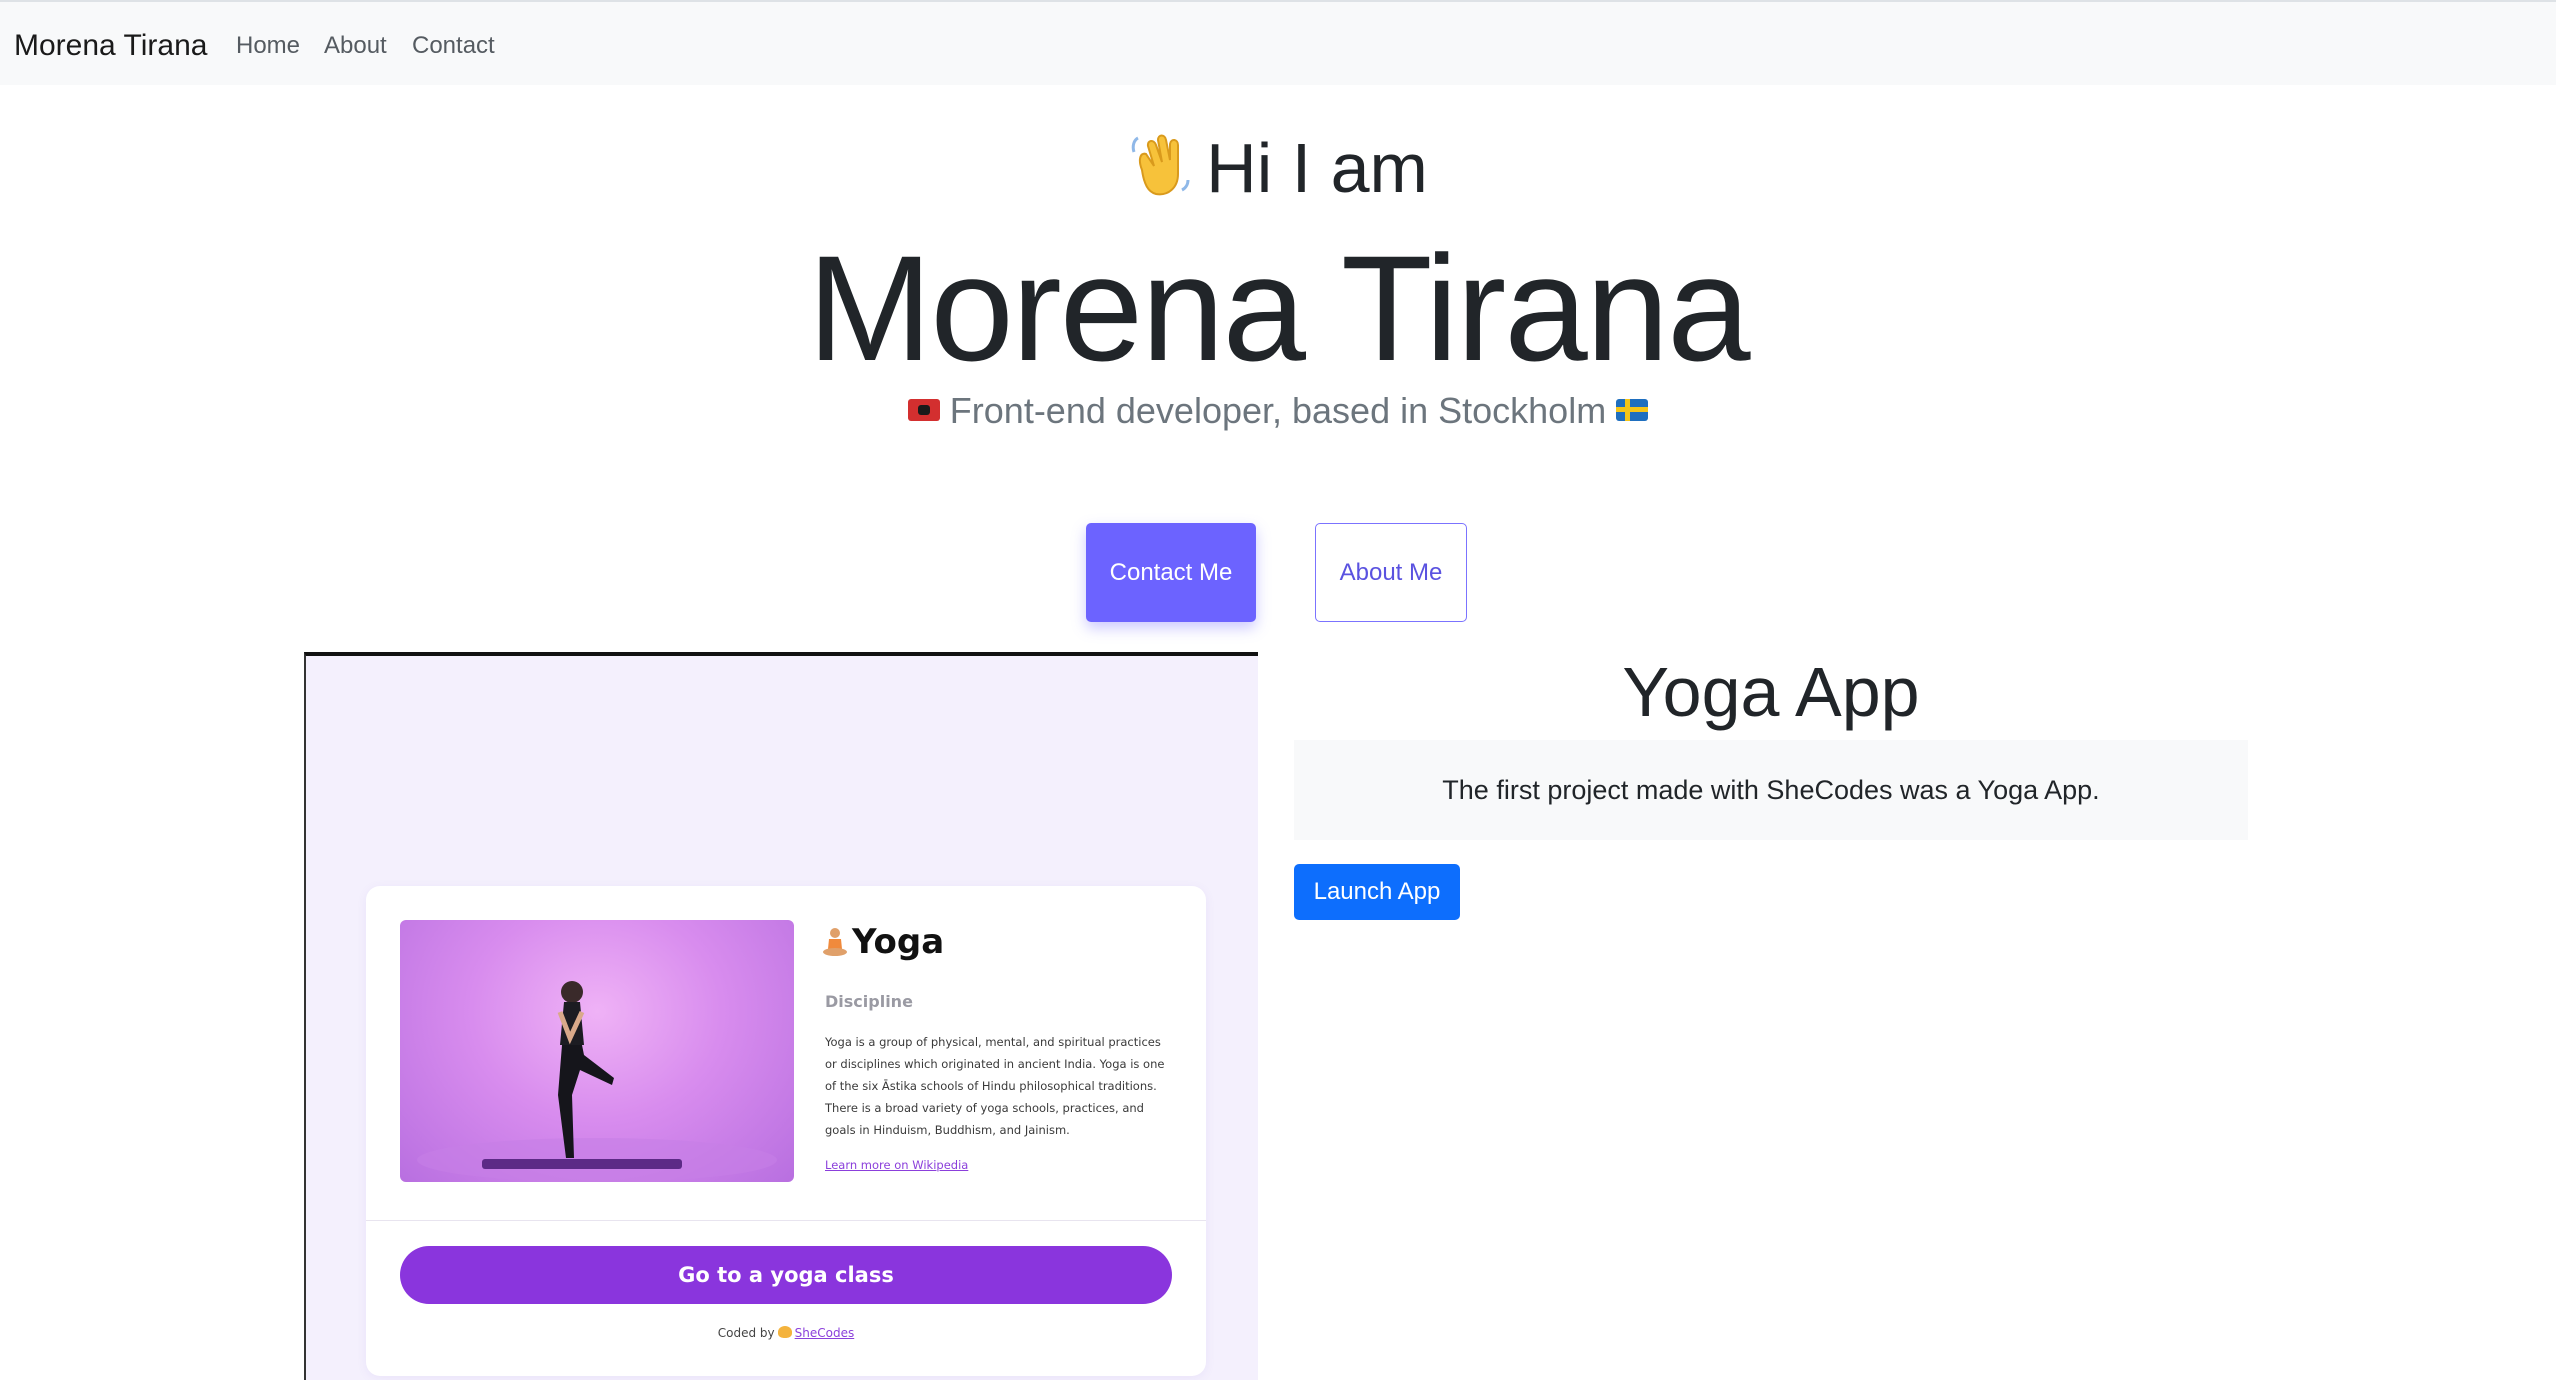 This screenshot has height=1380, width=2556. I want to click on yoga-pose-image, so click(597, 1051).